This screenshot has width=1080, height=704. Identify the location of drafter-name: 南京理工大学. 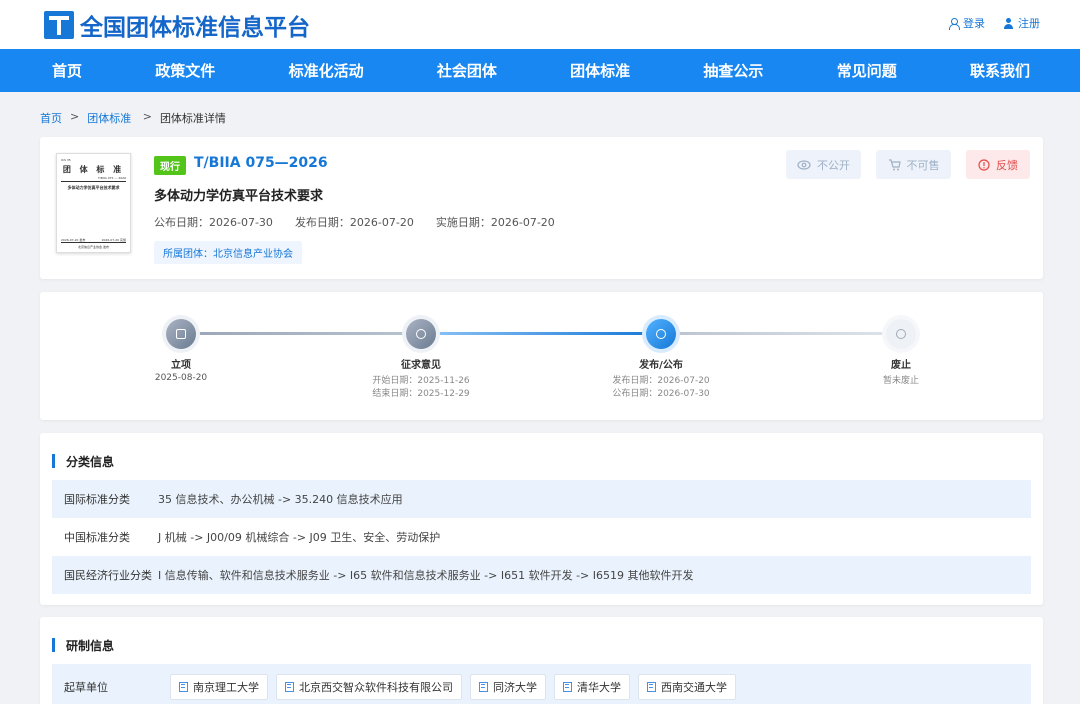
(226, 687).